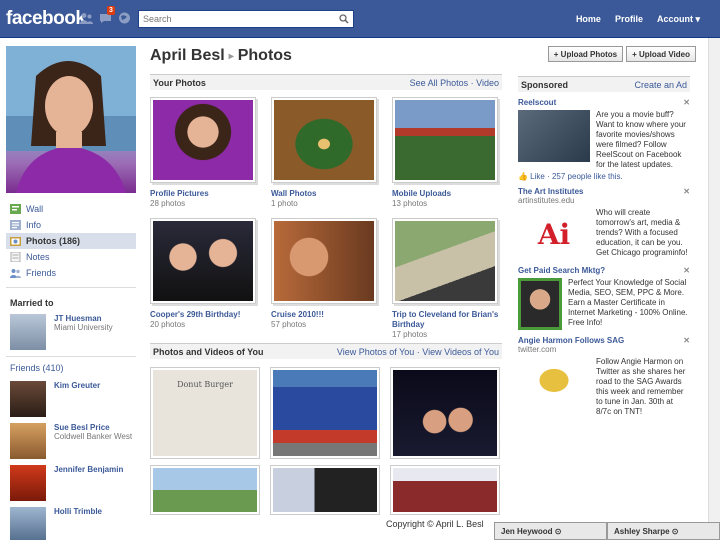 This screenshot has width=720, height=540. Describe the element at coordinates (205, 315) in the screenshot. I see `album-name: Cooper's 29th Birthday!` at that location.